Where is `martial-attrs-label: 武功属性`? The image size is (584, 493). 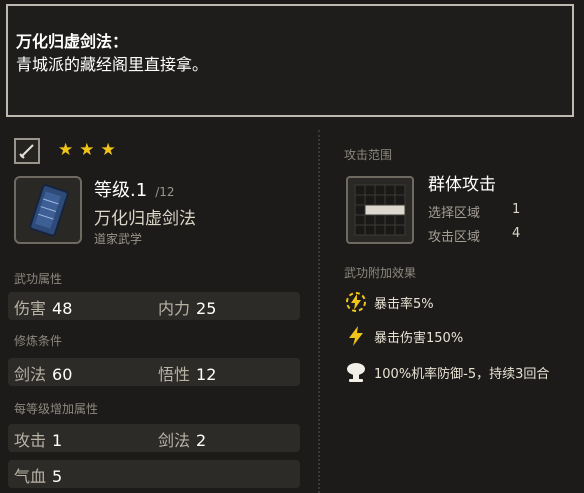 martial-attrs-label: 武功属性 is located at coordinates (38, 279).